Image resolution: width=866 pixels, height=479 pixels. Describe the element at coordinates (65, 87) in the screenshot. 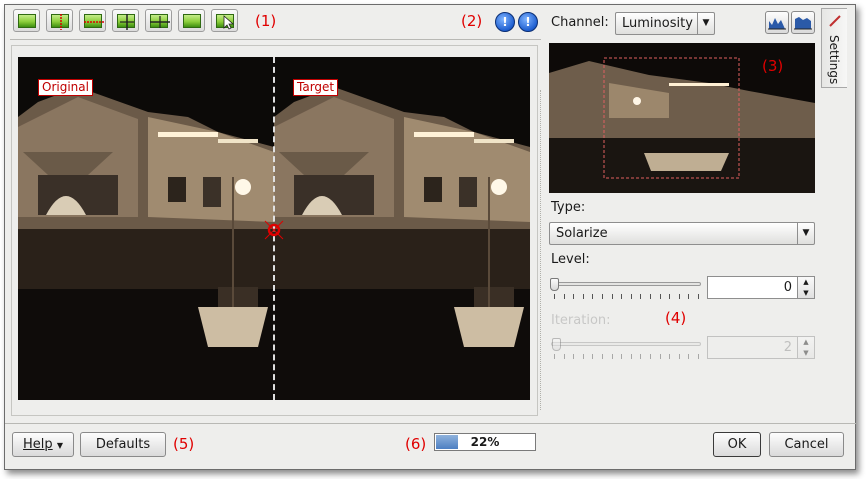

I see `original-label: Original` at that location.